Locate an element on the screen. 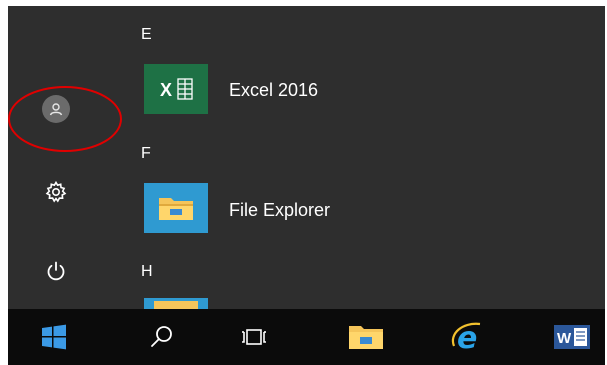 The image size is (607, 365). power-icon is located at coordinates (56, 271).